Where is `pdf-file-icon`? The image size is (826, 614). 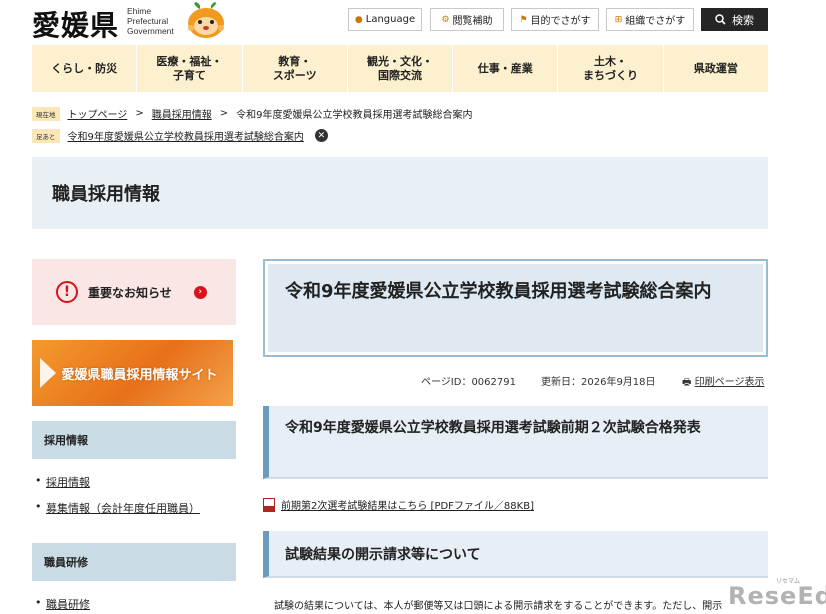
pdf-file-icon is located at coordinates (269, 504).